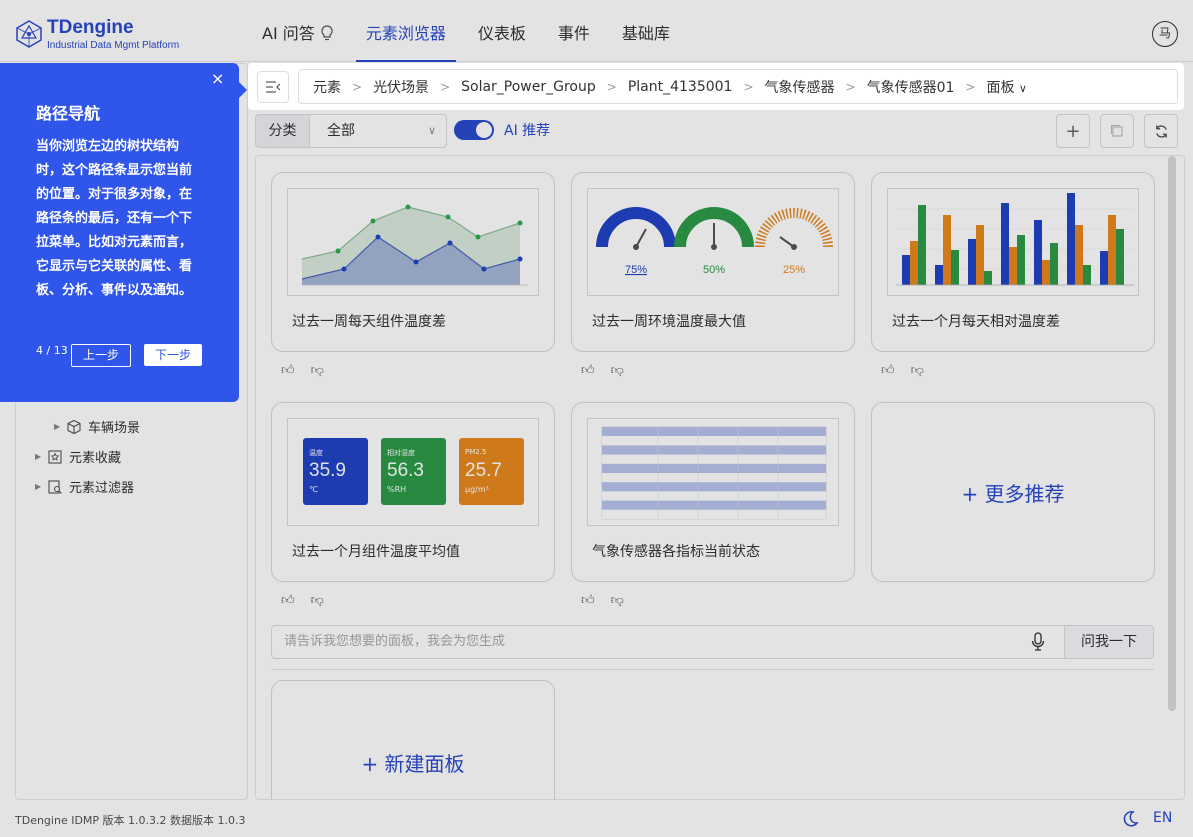 This screenshot has width=1193, height=837. What do you see at coordinates (474, 130) in the screenshot?
I see `ai-recommend-toggle` at bounding box center [474, 130].